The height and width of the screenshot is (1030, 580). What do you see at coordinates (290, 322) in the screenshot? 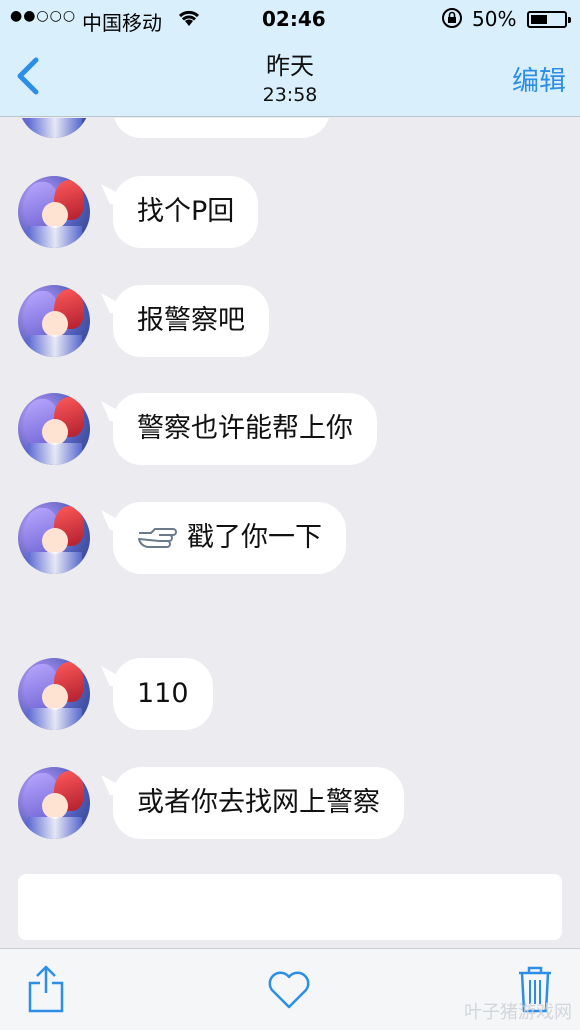
I see `chat-message: 报警察吧` at bounding box center [290, 322].